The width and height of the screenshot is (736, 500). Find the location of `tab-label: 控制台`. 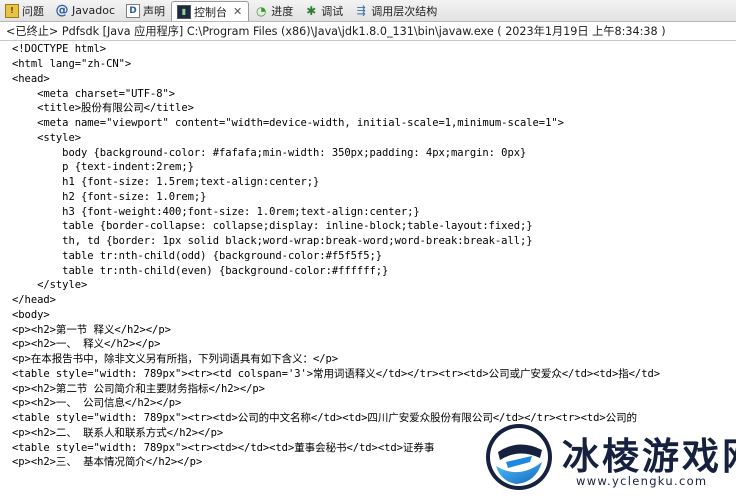

tab-label: 控制台 is located at coordinates (210, 12).